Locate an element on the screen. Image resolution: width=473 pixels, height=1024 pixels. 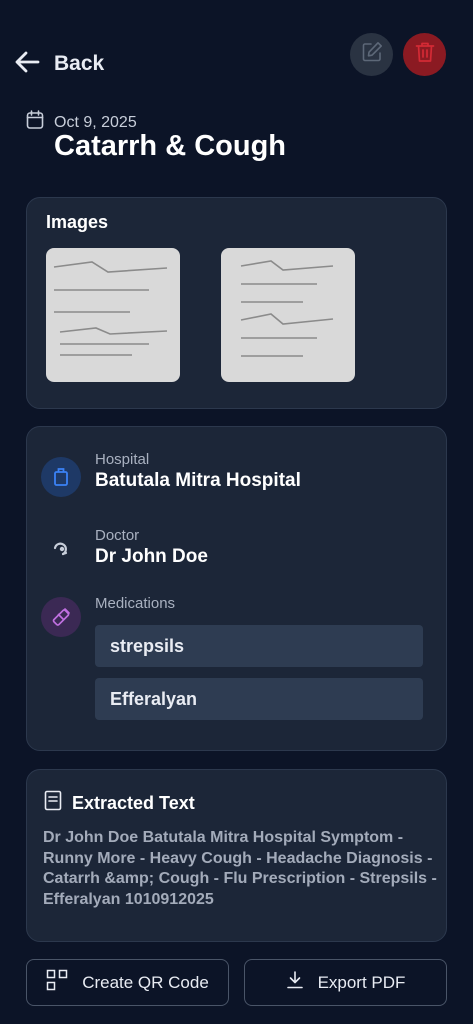
qr-code-icon is located at coordinates (57, 982).